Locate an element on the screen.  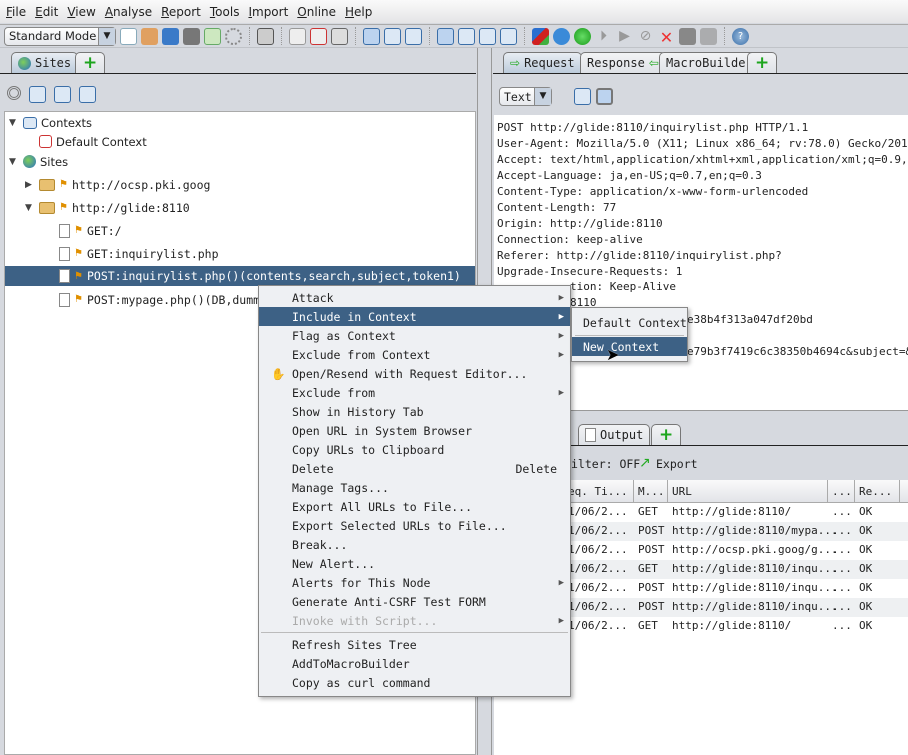
menu-item-open-url-in-system-browser: Open URL in System Browser is located at coordinates (414, 430).